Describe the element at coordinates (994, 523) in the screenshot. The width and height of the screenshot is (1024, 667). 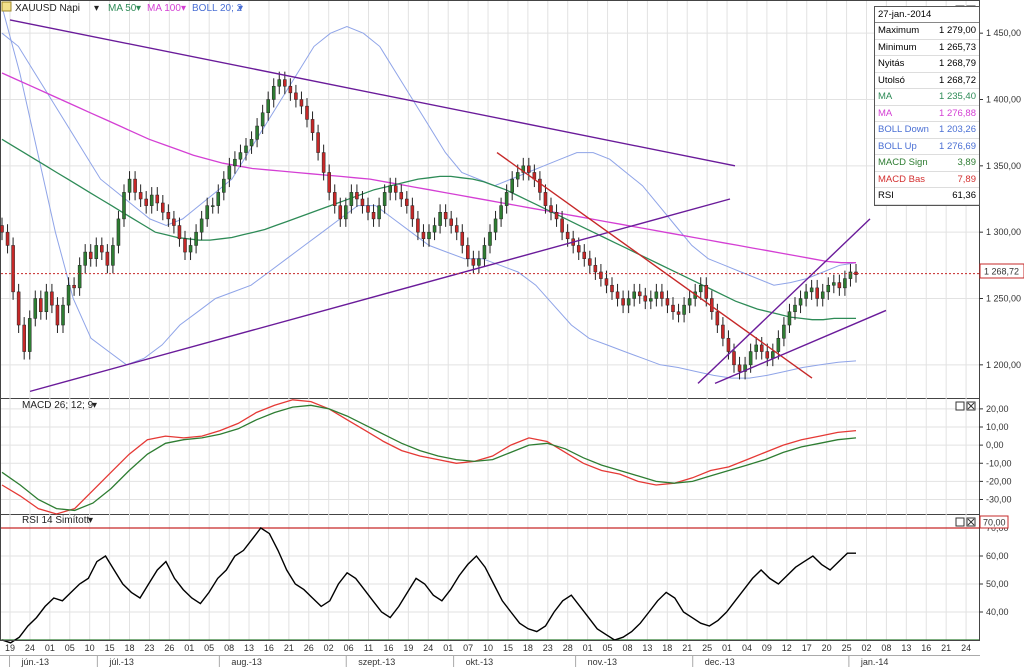
I see `rsi-level-label: 70,00` at that location.